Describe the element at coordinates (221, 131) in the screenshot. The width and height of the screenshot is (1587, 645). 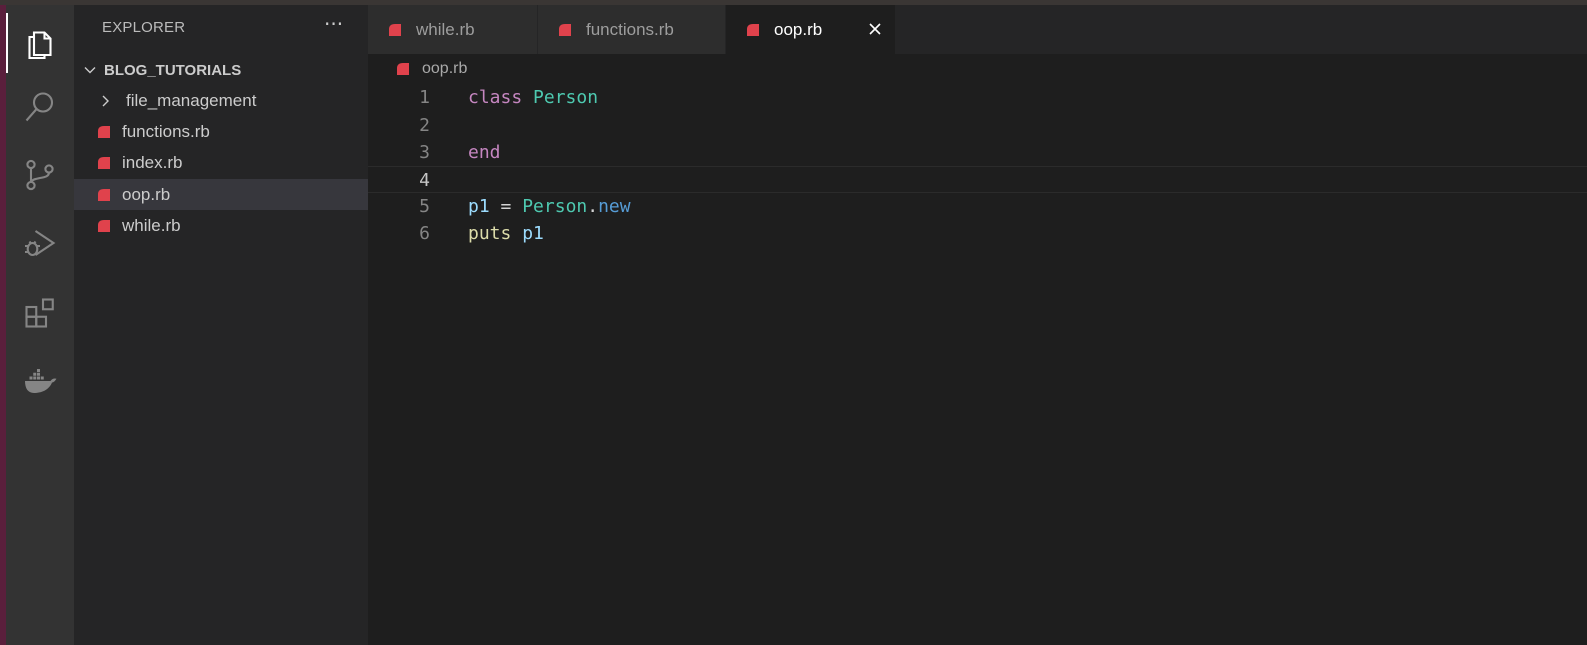
I see `tree-item-functions-rb: functions.rb` at that location.